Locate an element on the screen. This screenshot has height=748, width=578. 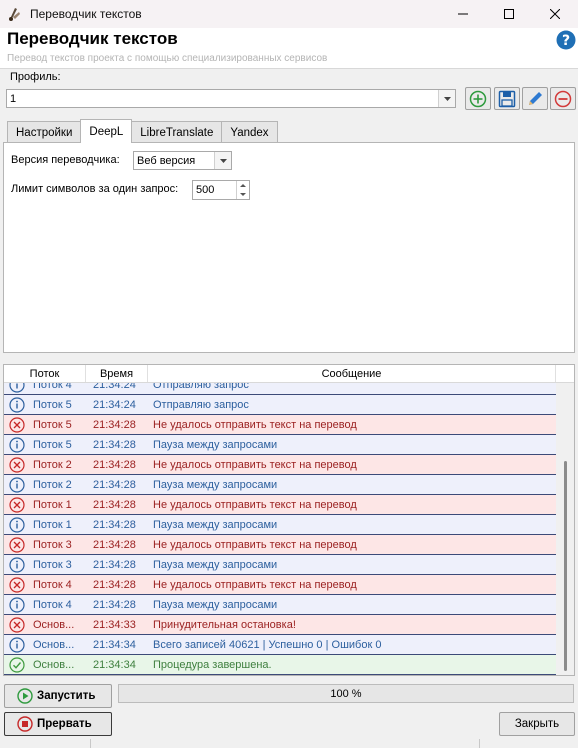
column-time: Время is located at coordinates (117, 373).